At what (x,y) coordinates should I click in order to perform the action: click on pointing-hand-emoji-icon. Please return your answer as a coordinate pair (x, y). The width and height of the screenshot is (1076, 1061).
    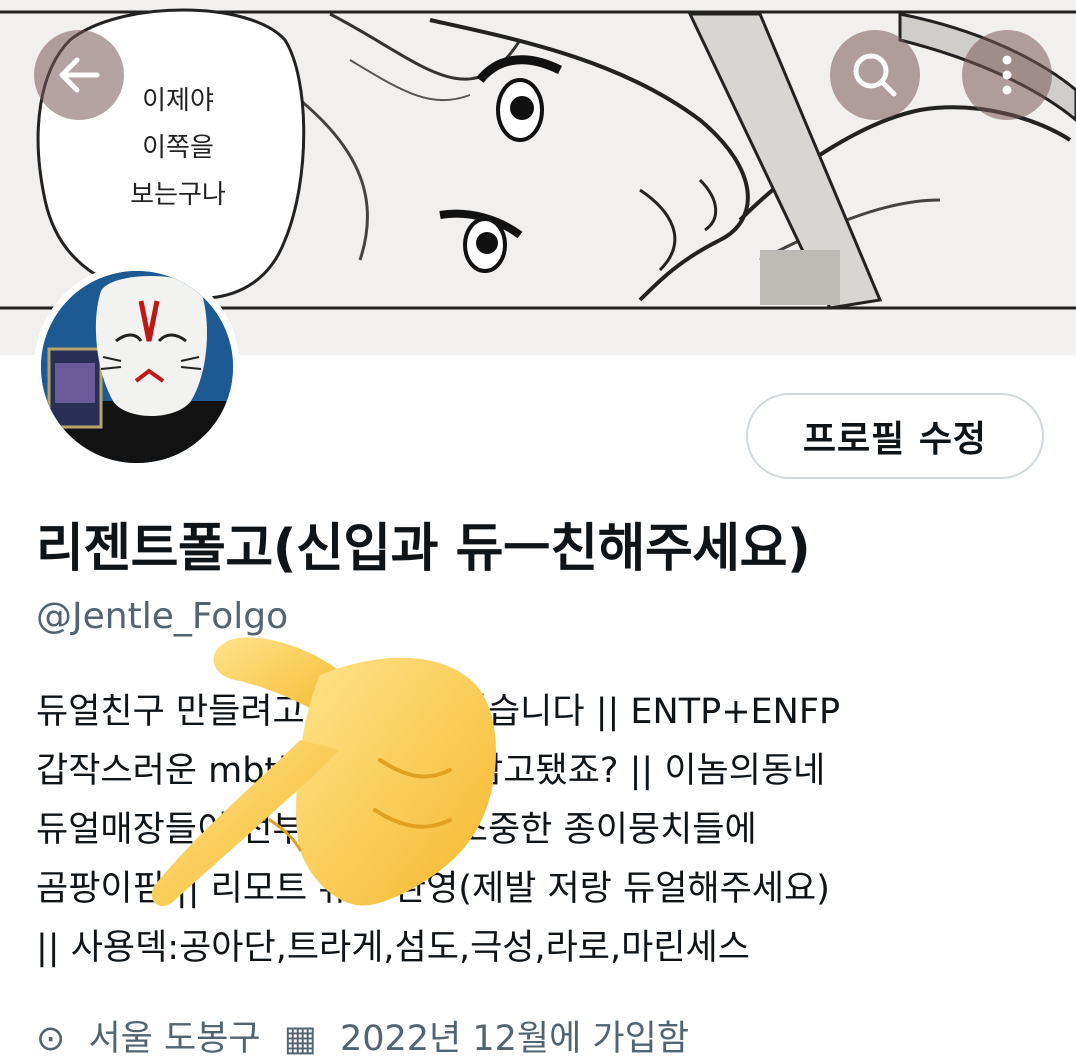
    Looking at the image, I should click on (324, 772).